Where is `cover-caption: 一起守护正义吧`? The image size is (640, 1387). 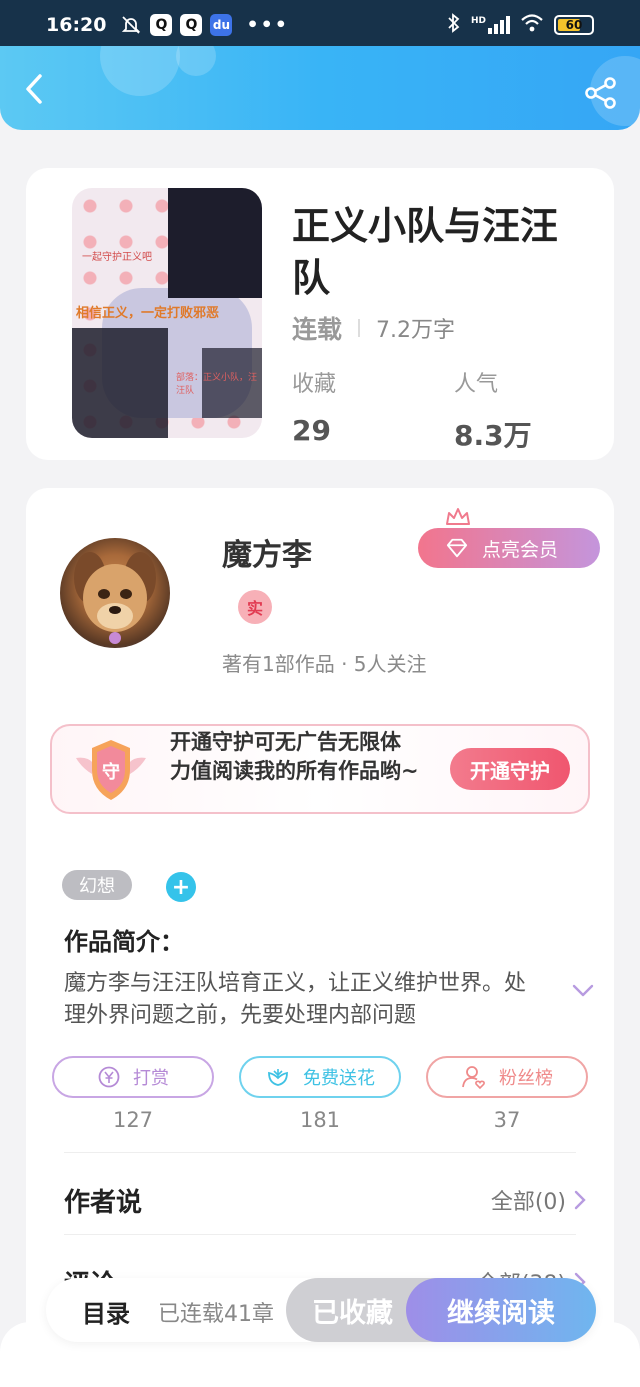 cover-caption: 一起守护正义吧 is located at coordinates (117, 257).